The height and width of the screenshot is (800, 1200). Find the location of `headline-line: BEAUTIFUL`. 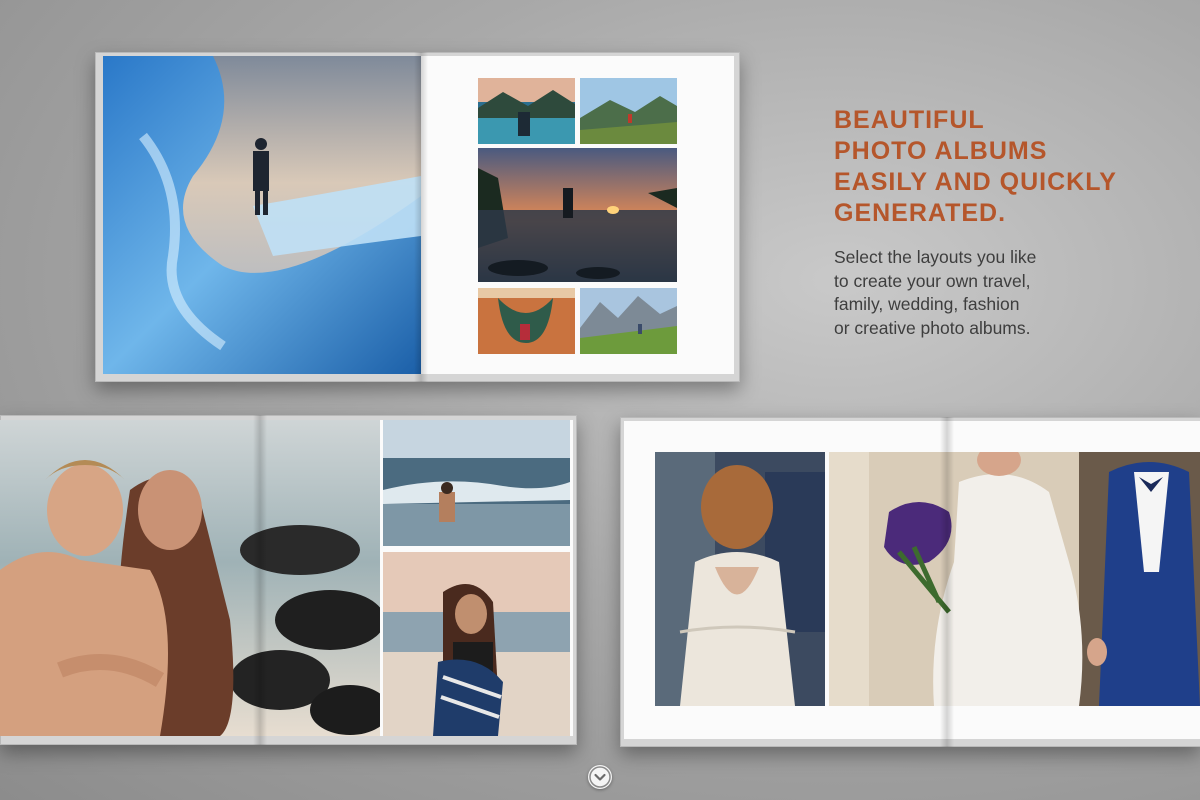

headline-line: BEAUTIFUL is located at coordinates (909, 120).